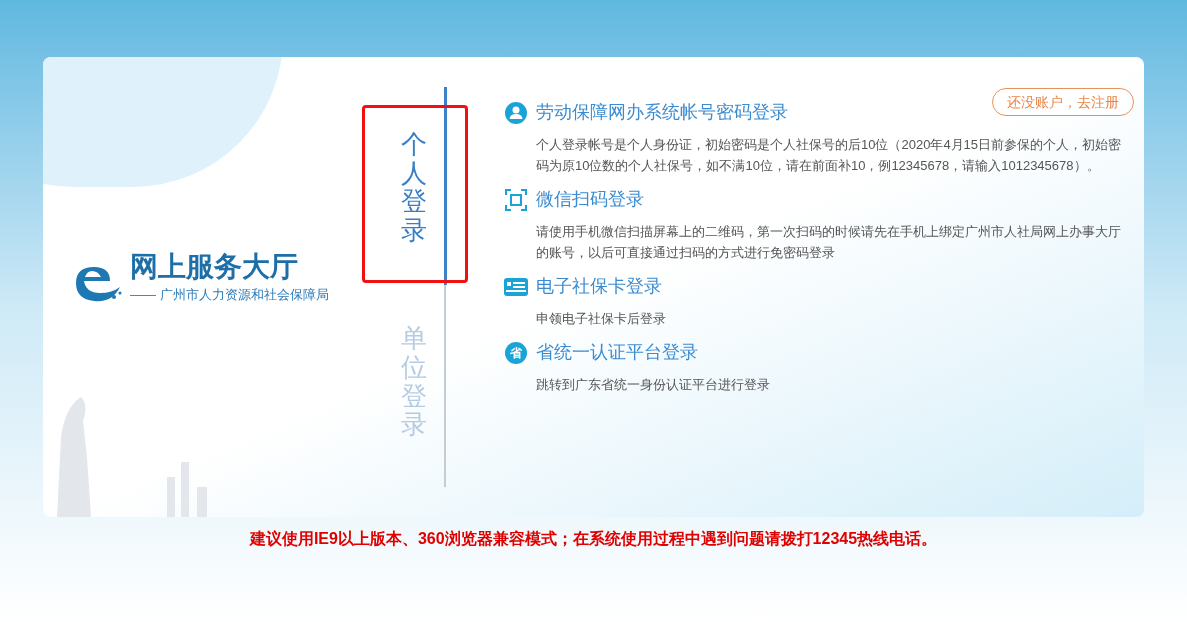 Image resolution: width=1187 pixels, height=622 pixels. I want to click on login-method-description: 跳转到广东省统一身份认证平台进行登录, so click(653, 385).